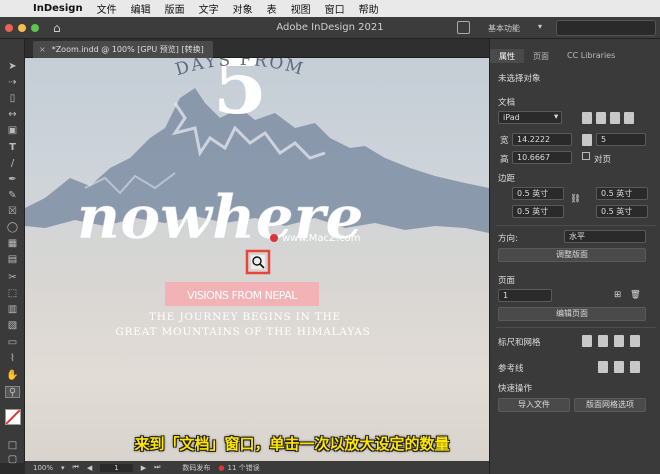  What do you see at coordinates (572, 314) in the screenshot?
I see `edit-page-button: 编辑页面` at bounding box center [572, 314].